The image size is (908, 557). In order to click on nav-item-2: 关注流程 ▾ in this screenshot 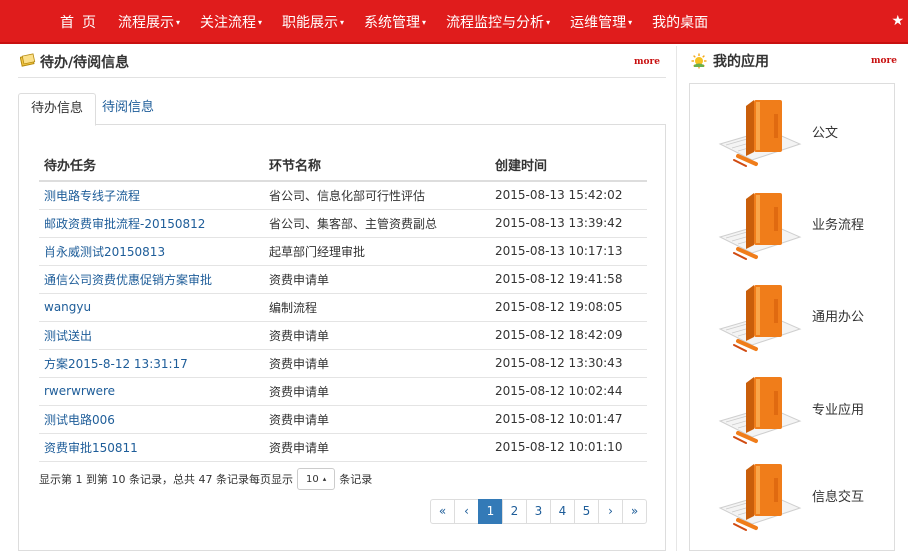, I will do `click(231, 22)`.